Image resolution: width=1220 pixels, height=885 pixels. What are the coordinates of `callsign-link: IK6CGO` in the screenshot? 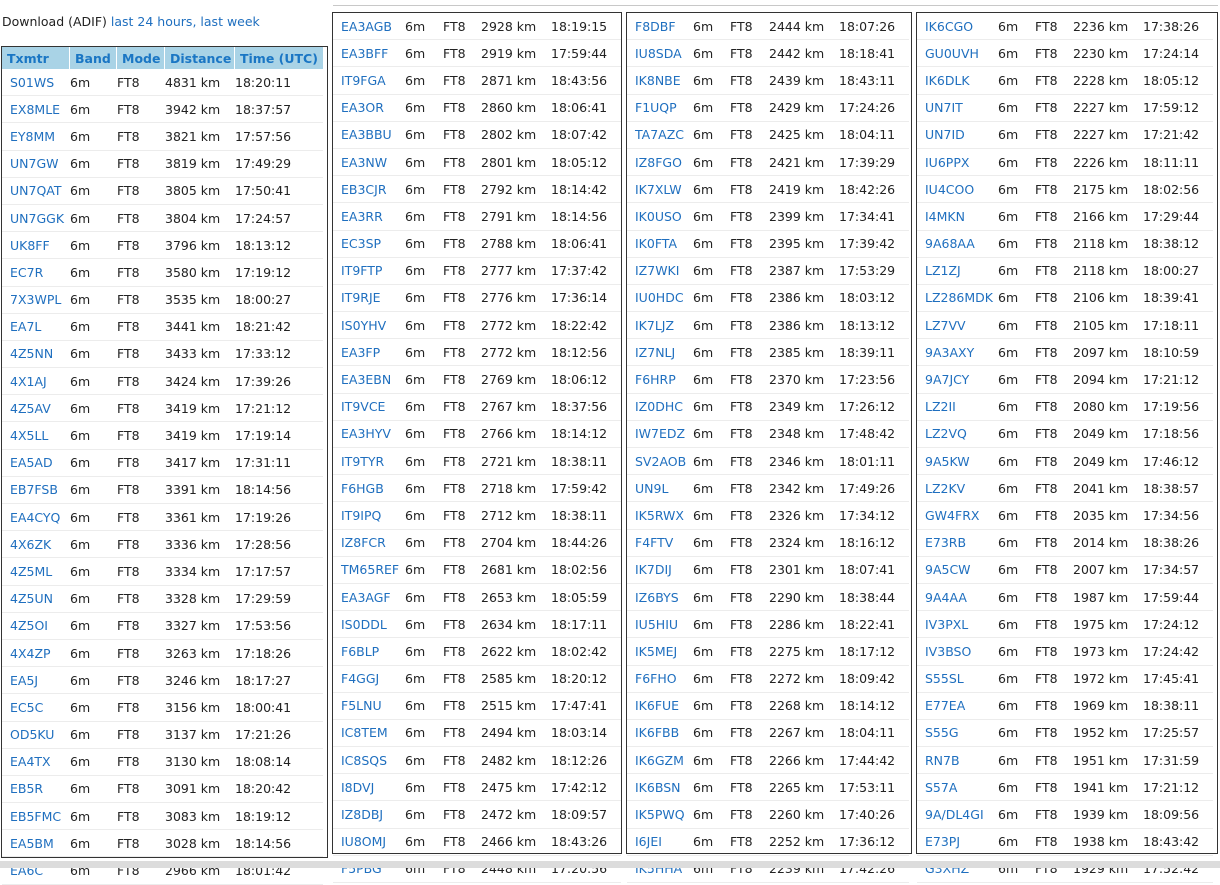 It's located at (949, 26).